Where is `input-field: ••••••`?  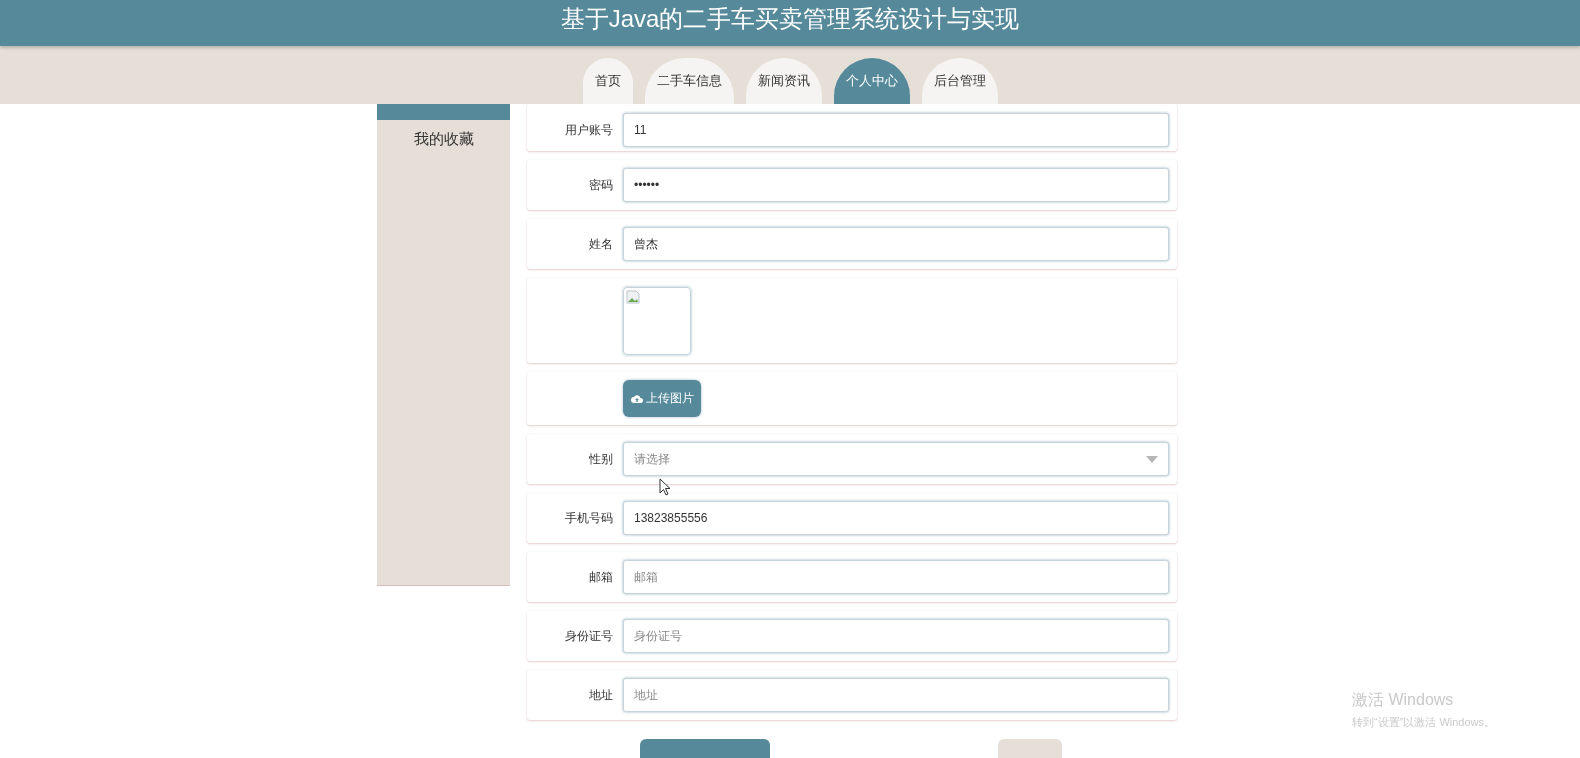 input-field: •••••• is located at coordinates (896, 185).